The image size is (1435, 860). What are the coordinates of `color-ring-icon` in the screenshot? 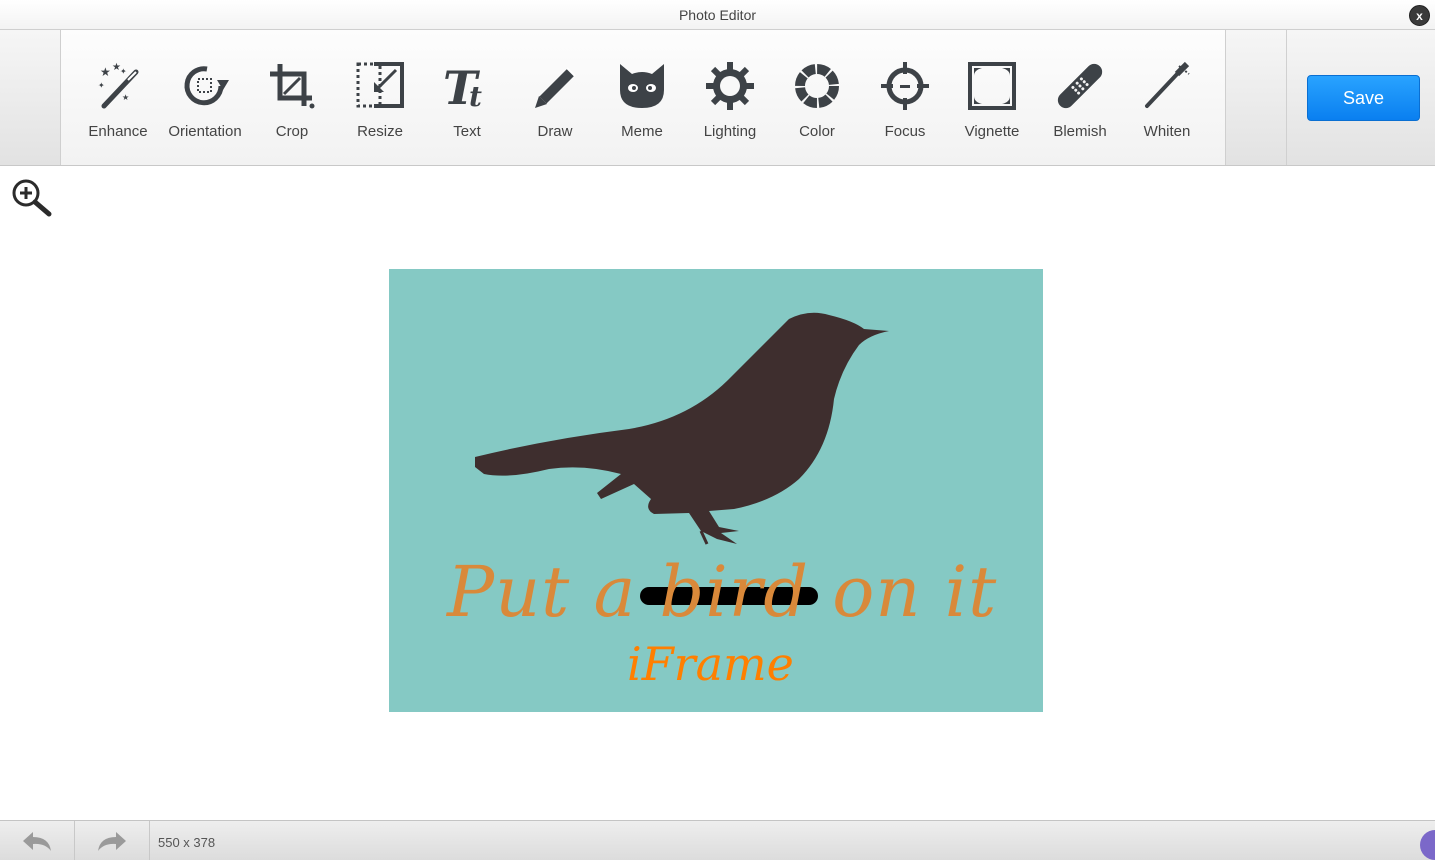 It's located at (817, 86).